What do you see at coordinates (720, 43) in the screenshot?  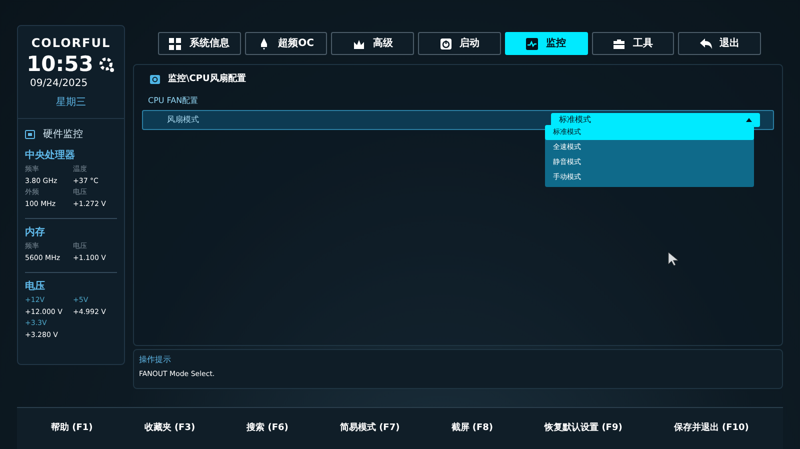 I see `nav-tab: 退出` at bounding box center [720, 43].